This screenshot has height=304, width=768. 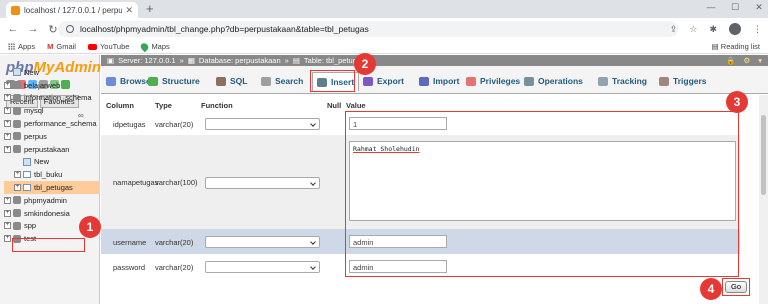 What do you see at coordinates (736, 287) in the screenshot?
I see `go-button: Go` at bounding box center [736, 287].